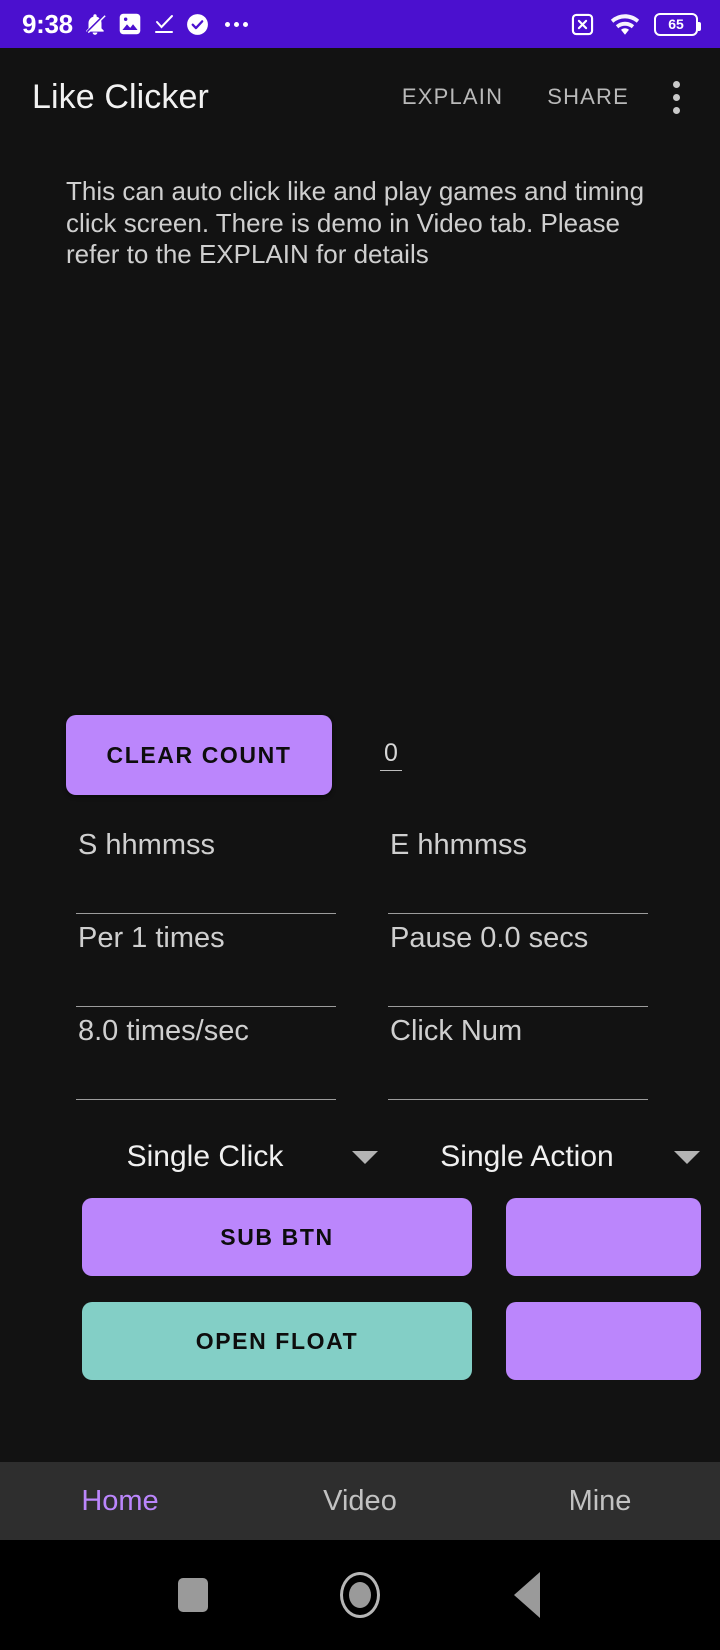 This screenshot has width=720, height=1650. Describe the element at coordinates (96, 24) in the screenshot. I see `mute-bell-icon` at that location.